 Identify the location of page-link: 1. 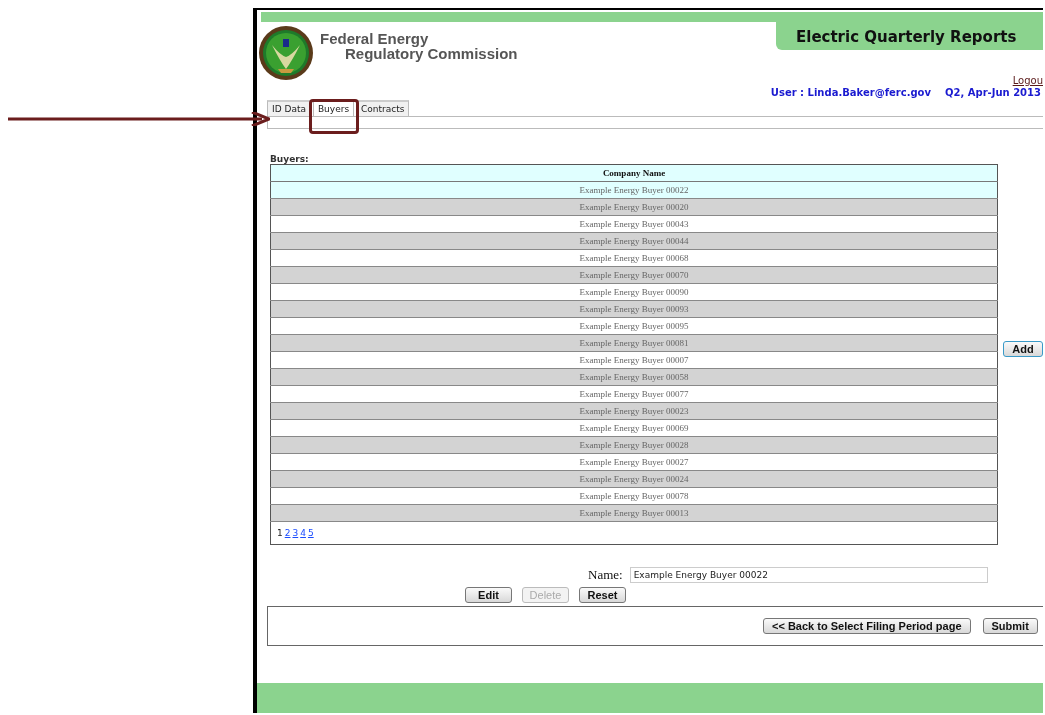
(280, 533).